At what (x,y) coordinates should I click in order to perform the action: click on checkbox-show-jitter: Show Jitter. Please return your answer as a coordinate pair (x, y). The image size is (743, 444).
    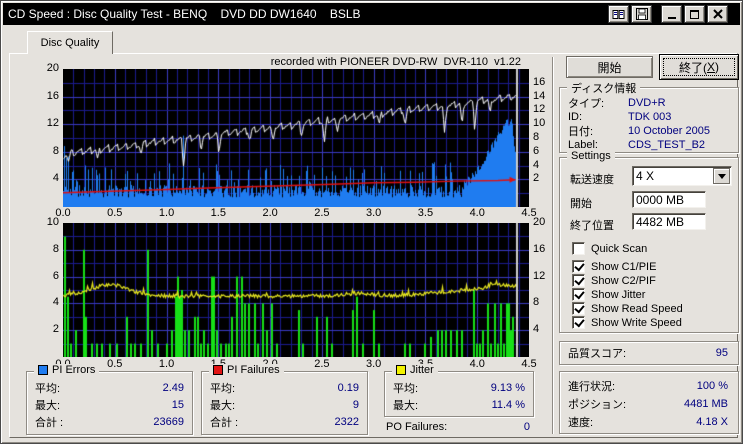
    Looking at the image, I should click on (608, 294).